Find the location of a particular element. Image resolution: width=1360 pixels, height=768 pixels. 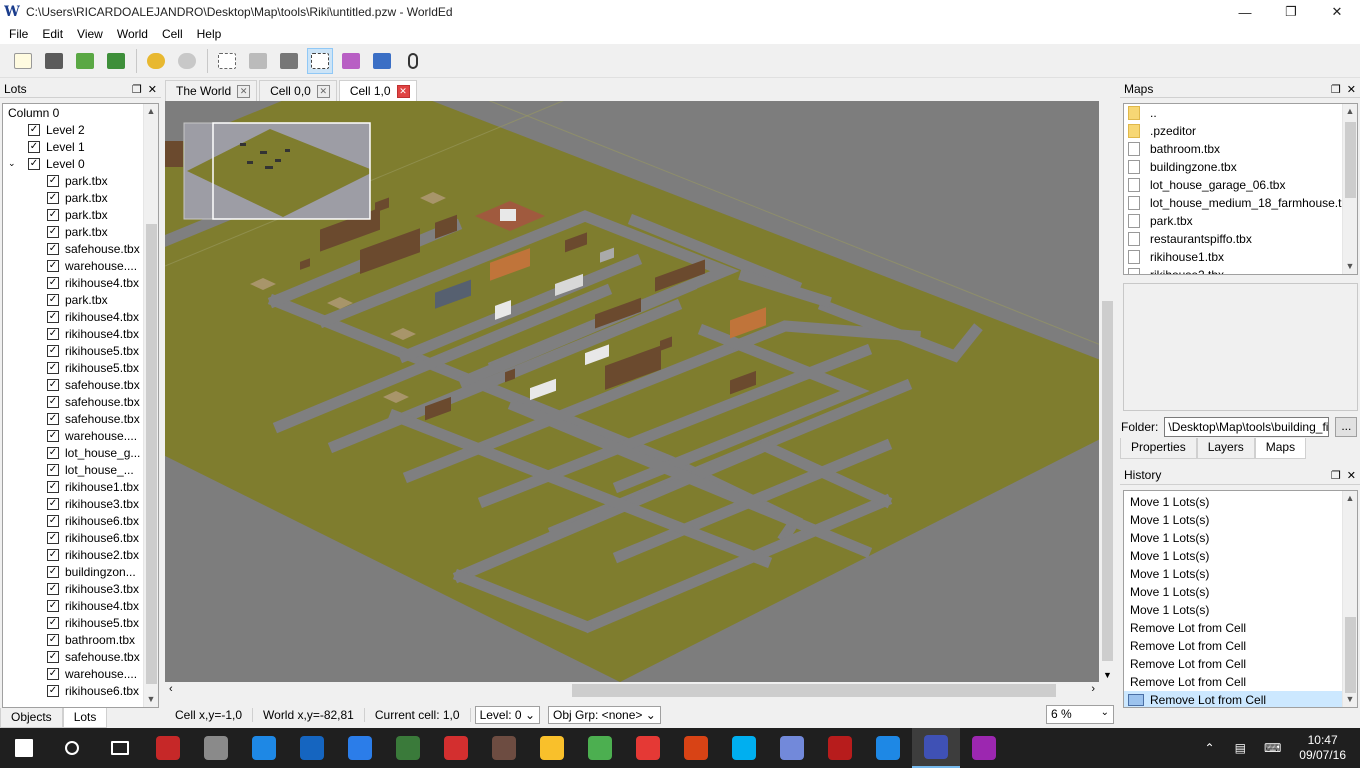

road-icon is located at coordinates (382, 61).